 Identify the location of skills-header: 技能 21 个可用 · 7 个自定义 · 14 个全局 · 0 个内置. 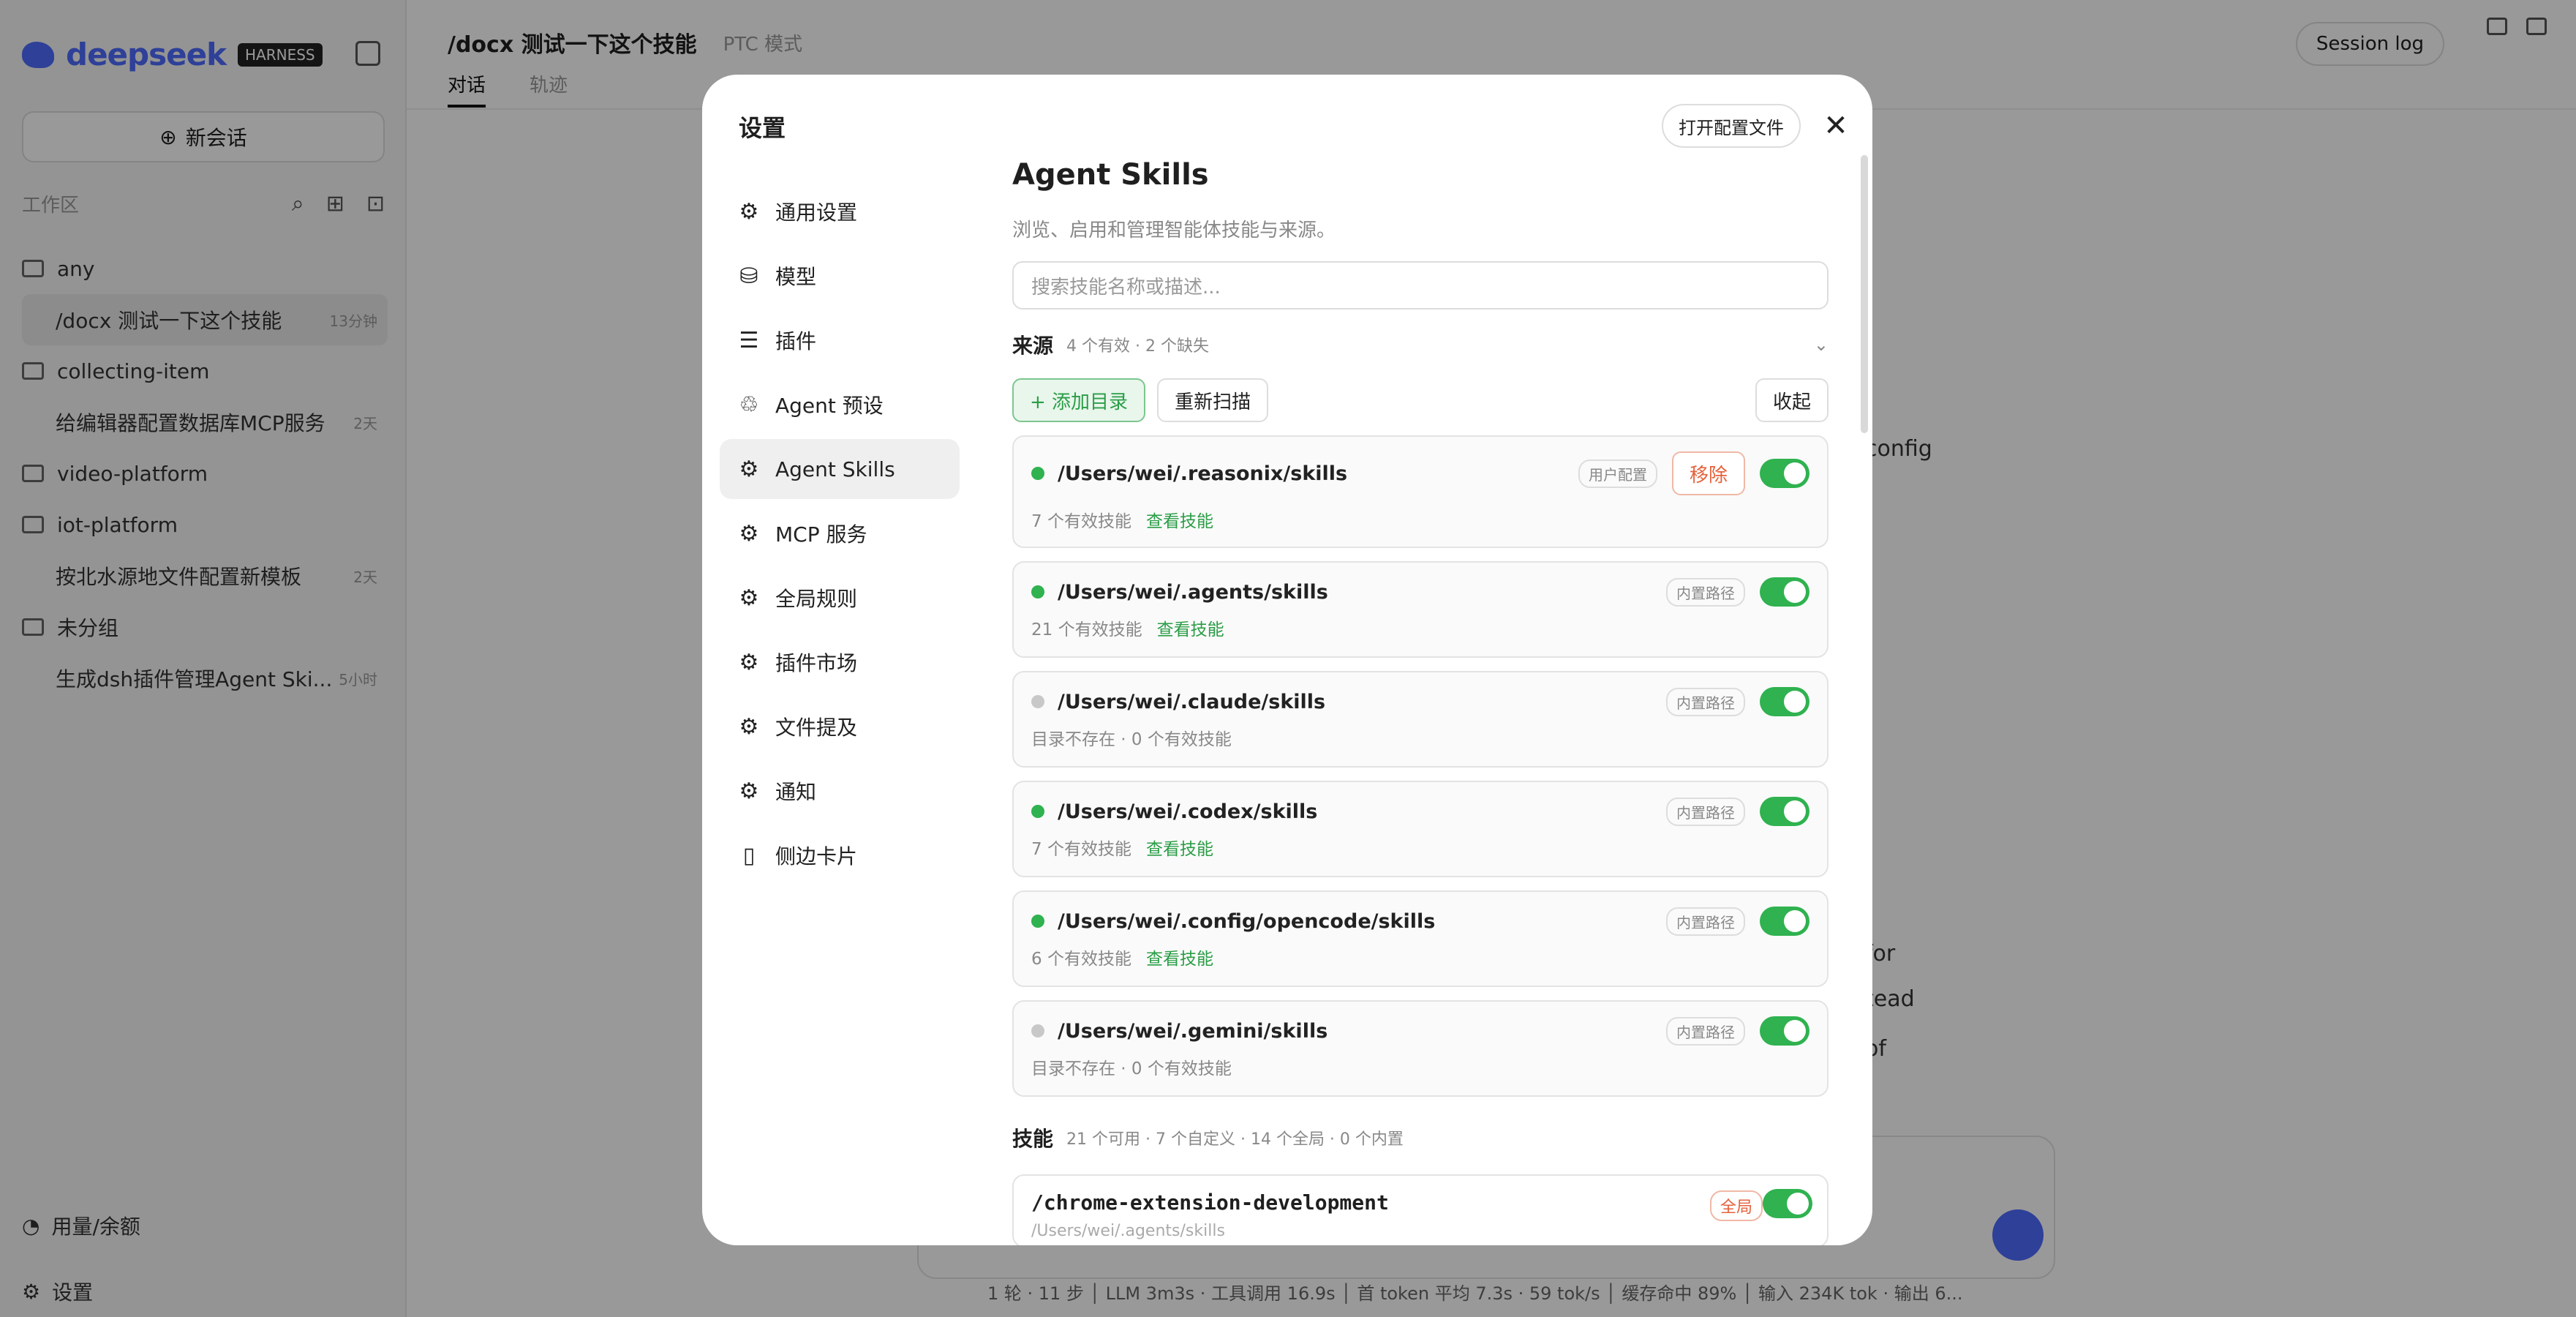
(1420, 1137).